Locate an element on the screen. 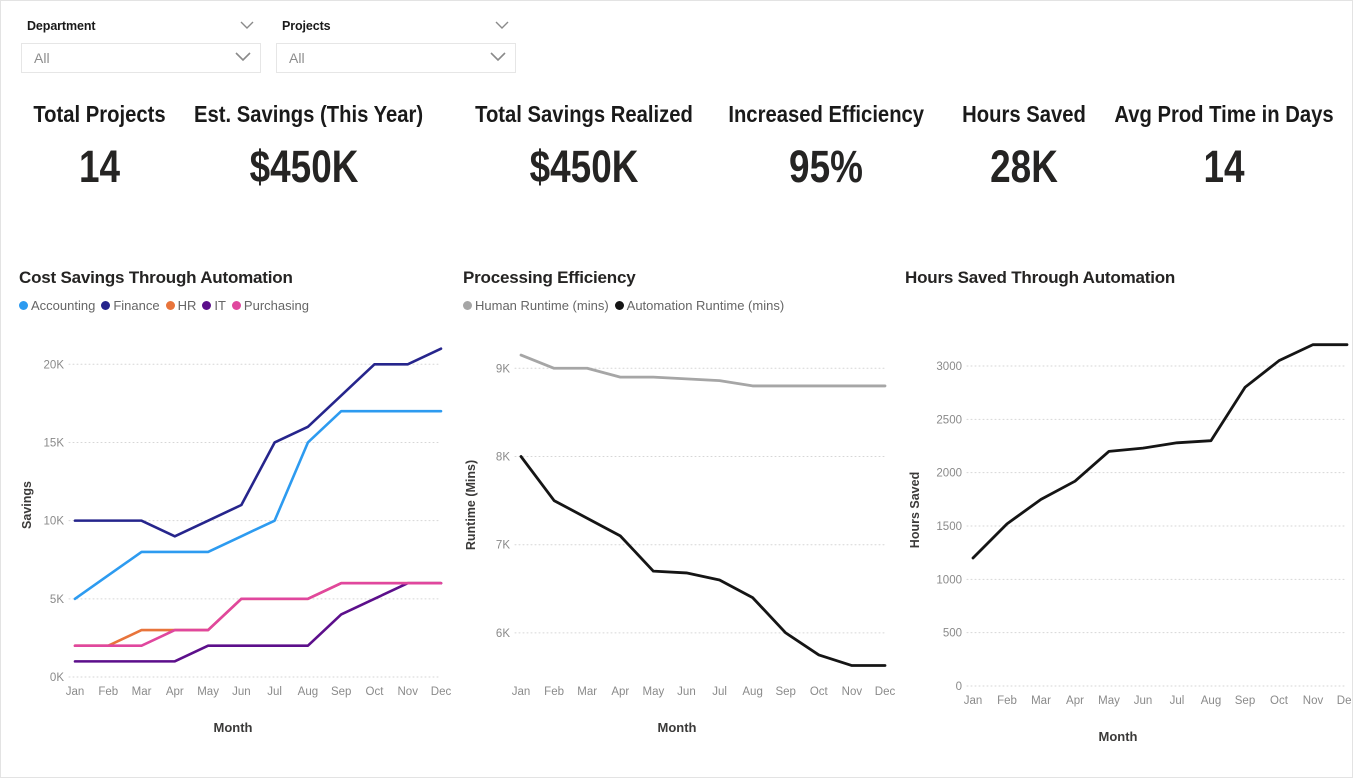 The image size is (1353, 778). kpi-card-total-savings-realized: Total Savings Realized $450K is located at coordinates (584, 146).